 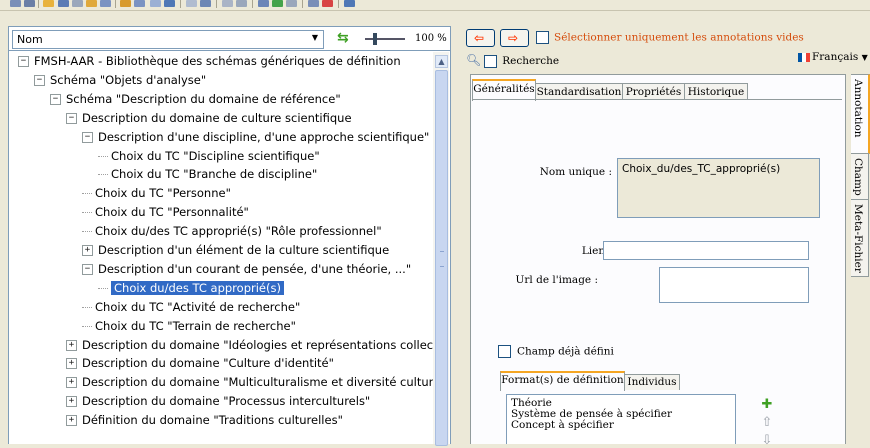 What do you see at coordinates (556, 351) in the screenshot?
I see `already-defined-option: Champ déjà défini` at bounding box center [556, 351].